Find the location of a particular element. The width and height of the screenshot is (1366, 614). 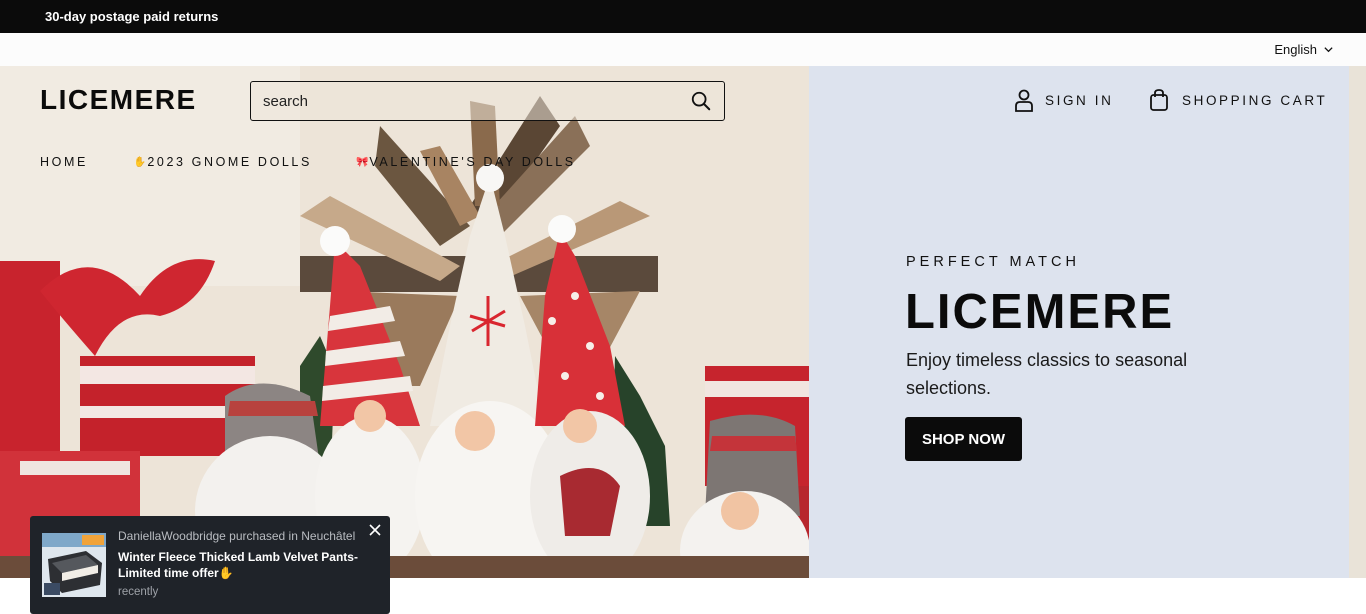

ribbon-emoji-icon: 🎀 is located at coordinates (362, 162).